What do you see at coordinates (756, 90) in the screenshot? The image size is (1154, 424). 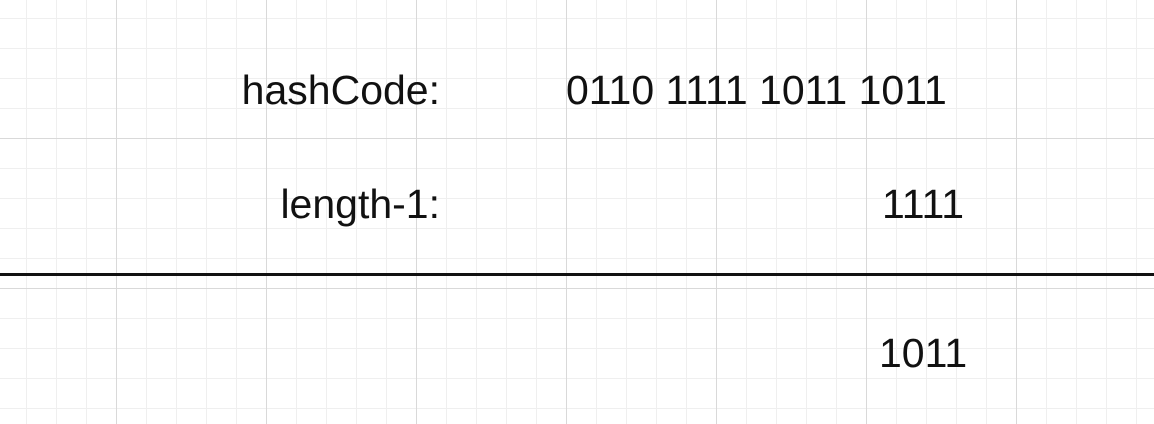 I see `hashcode-value: 0110 1111 1011 1011` at bounding box center [756, 90].